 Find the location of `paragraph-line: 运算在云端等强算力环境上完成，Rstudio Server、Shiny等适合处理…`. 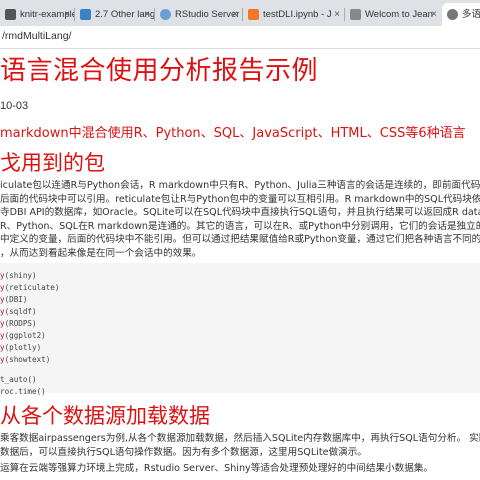

paragraph-line: 运算在云端等强算力环境上完成，Rstudio Server、Shiny等适合处理… is located at coordinates (217, 468).